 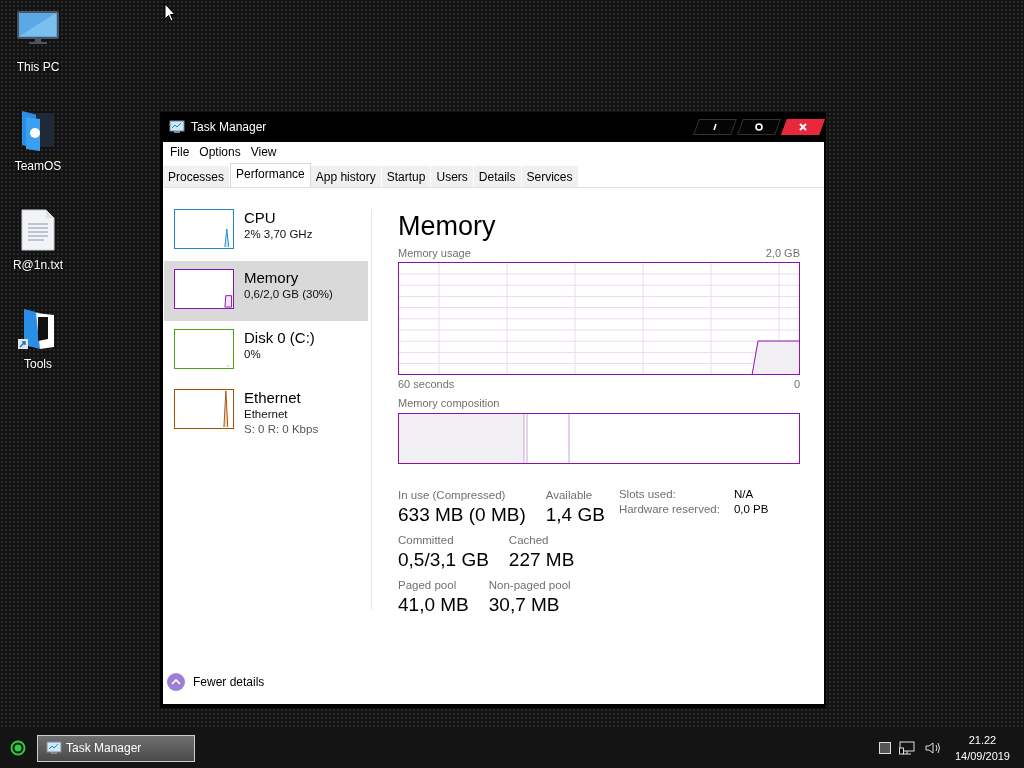 What do you see at coordinates (270, 175) in the screenshot?
I see `tab: Performance` at bounding box center [270, 175].